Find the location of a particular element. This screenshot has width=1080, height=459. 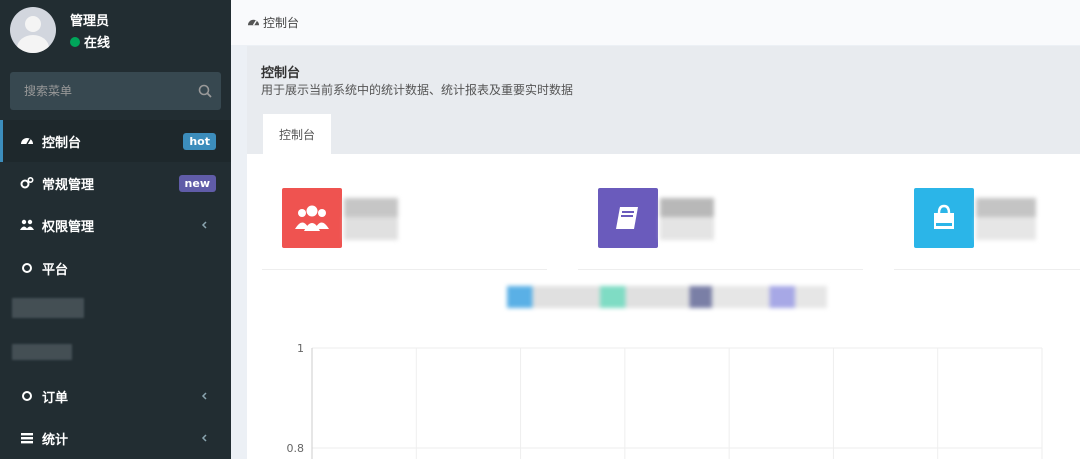

sidebar-search is located at coordinates (115, 91).